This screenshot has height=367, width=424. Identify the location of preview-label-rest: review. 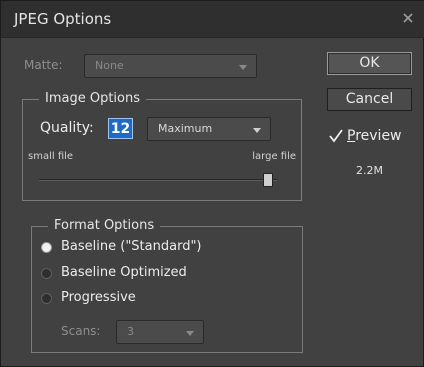
(378, 136).